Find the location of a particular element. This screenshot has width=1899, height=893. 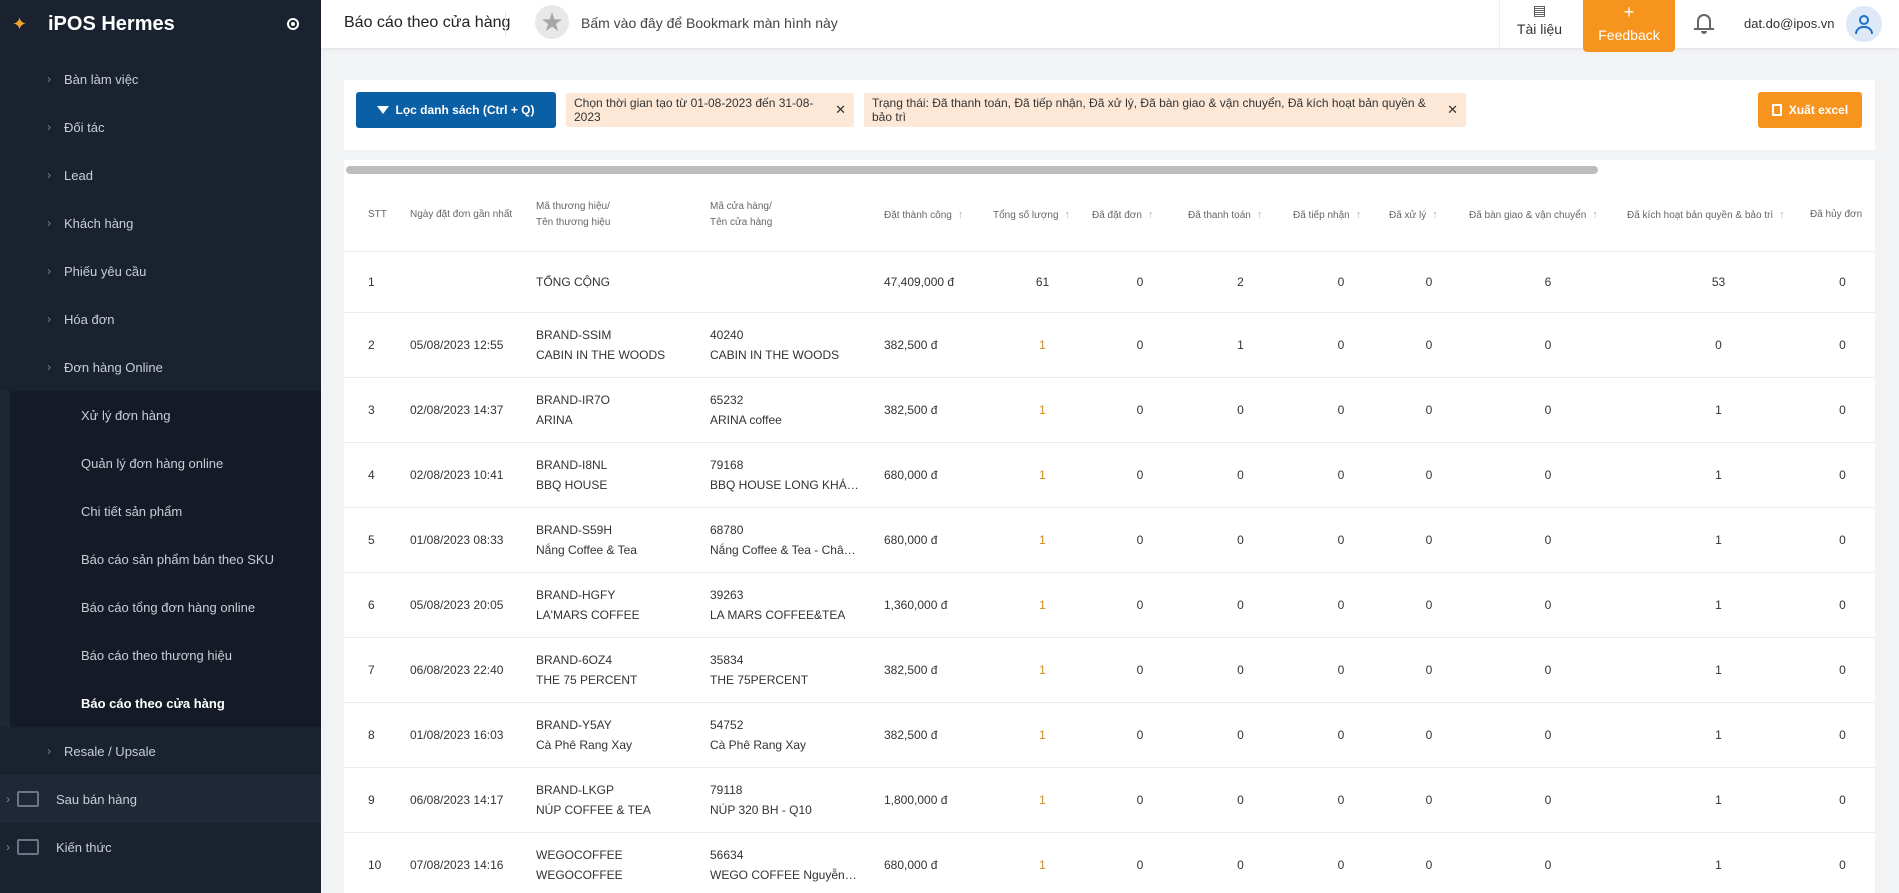

col-header-paid: Đã thanh toán ↑ is located at coordinates (1240, 216).